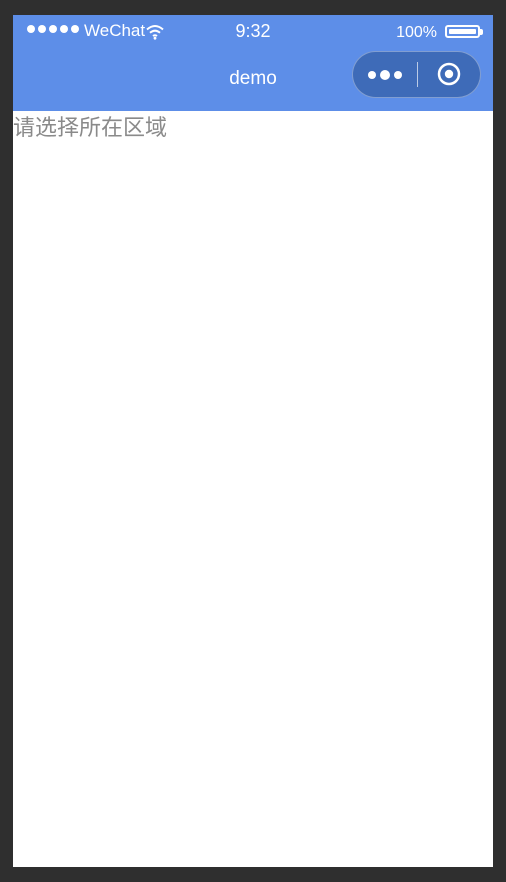 This screenshot has height=882, width=506. What do you see at coordinates (253, 63) in the screenshot?
I see `top-bar: WeChat 9:32 100% demo` at bounding box center [253, 63].